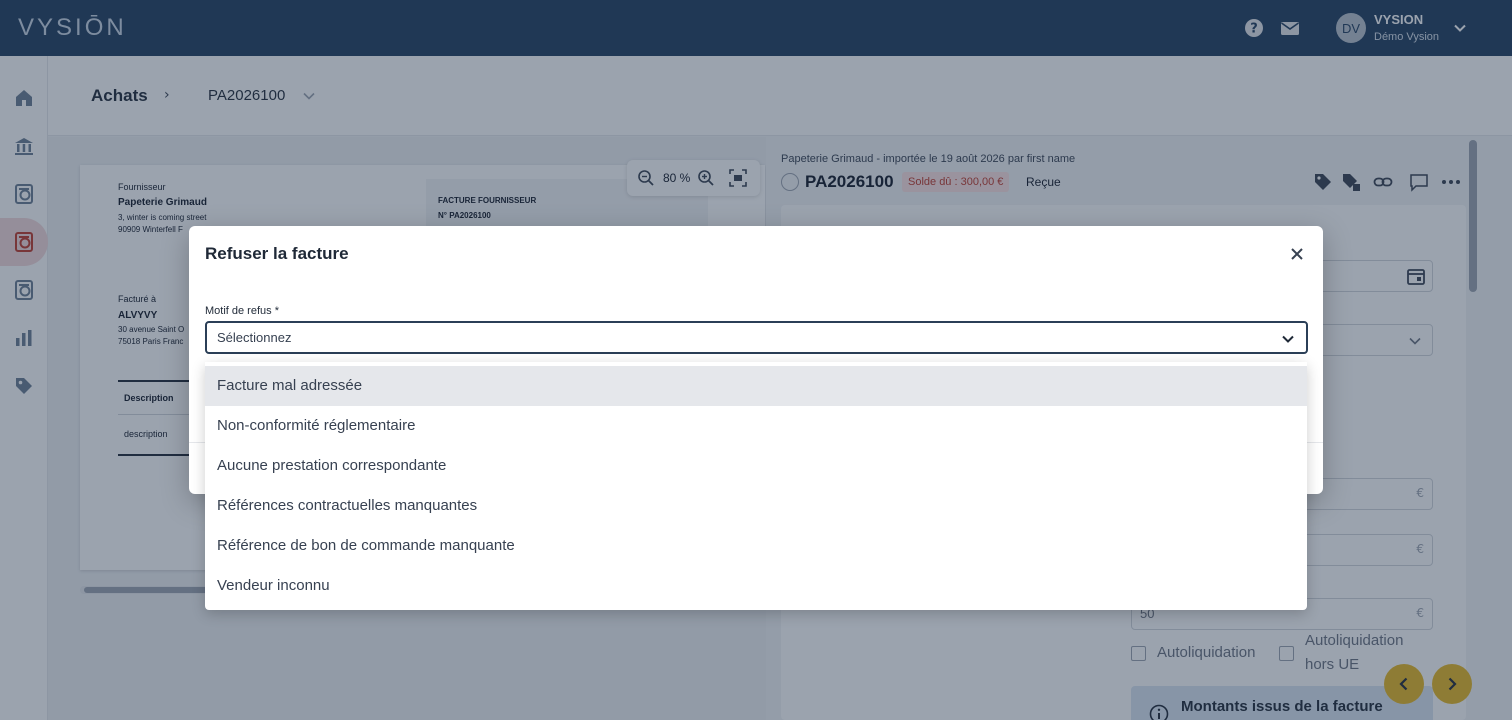 This screenshot has height=720, width=1512. What do you see at coordinates (756, 546) in the screenshot?
I see `option-bon-de-commande: Référence de bon de commande manquante` at bounding box center [756, 546].